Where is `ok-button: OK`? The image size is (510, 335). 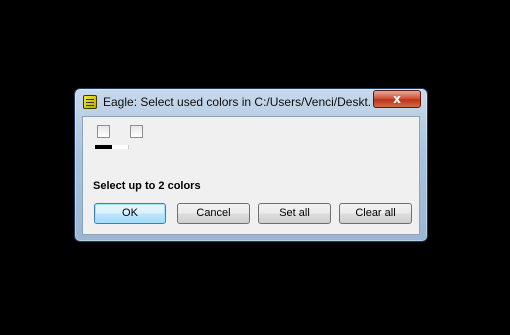 ok-button: OK is located at coordinates (130, 213).